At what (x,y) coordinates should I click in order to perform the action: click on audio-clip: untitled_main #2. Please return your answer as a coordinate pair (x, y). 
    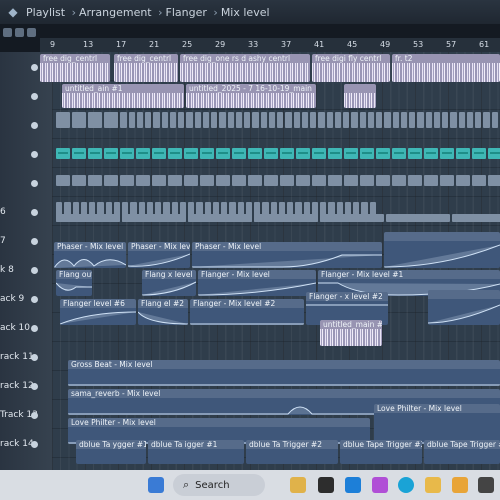
    Looking at the image, I should click on (351, 333).